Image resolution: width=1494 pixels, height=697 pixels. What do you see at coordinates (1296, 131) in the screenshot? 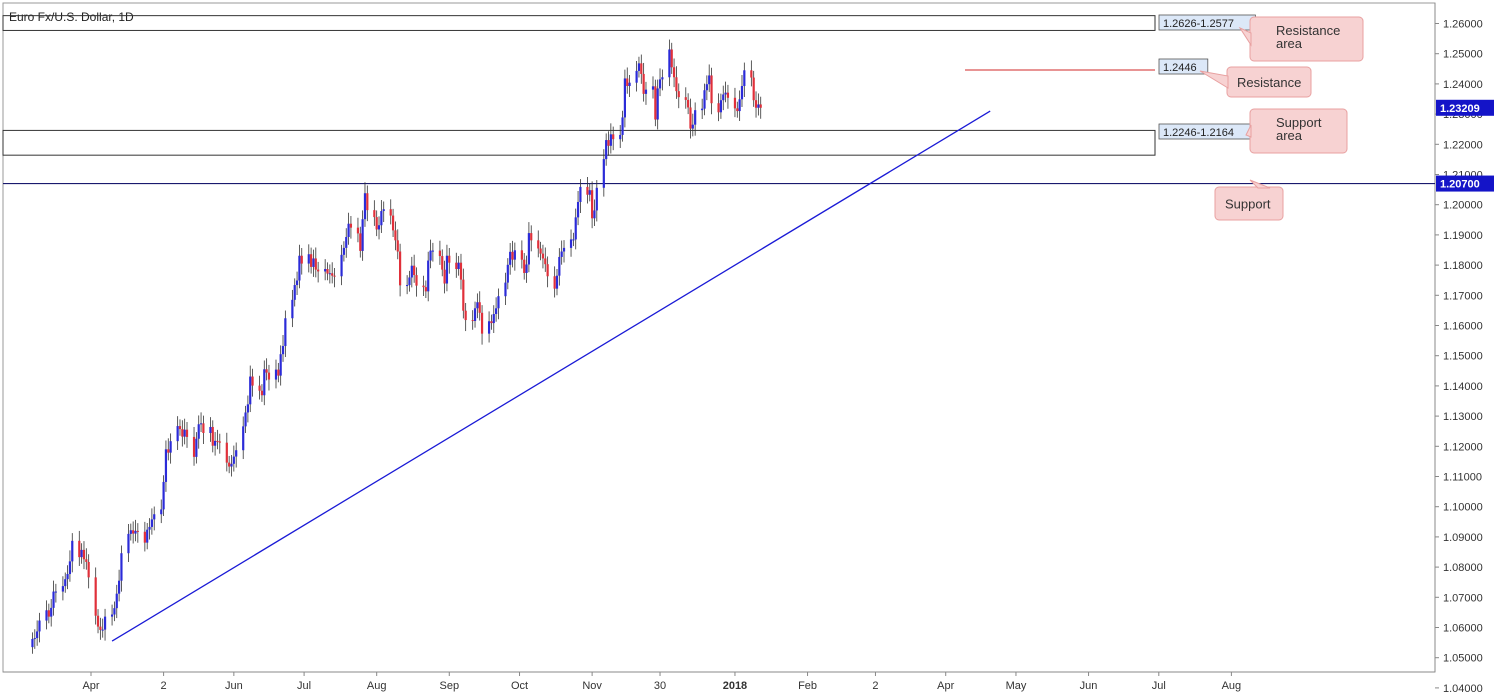
I see `support-area-callout: Support area` at bounding box center [1296, 131].